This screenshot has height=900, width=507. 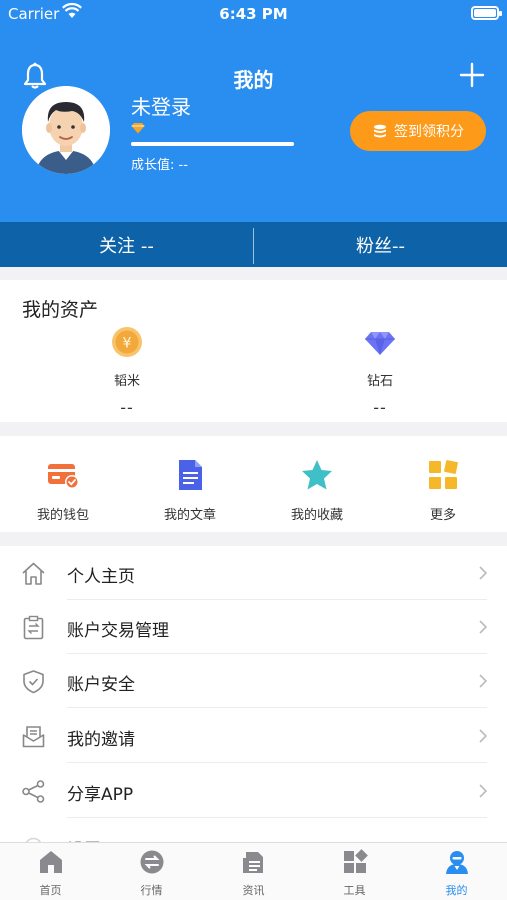 I want to click on tab-label: 资讯, so click(x=253, y=890).